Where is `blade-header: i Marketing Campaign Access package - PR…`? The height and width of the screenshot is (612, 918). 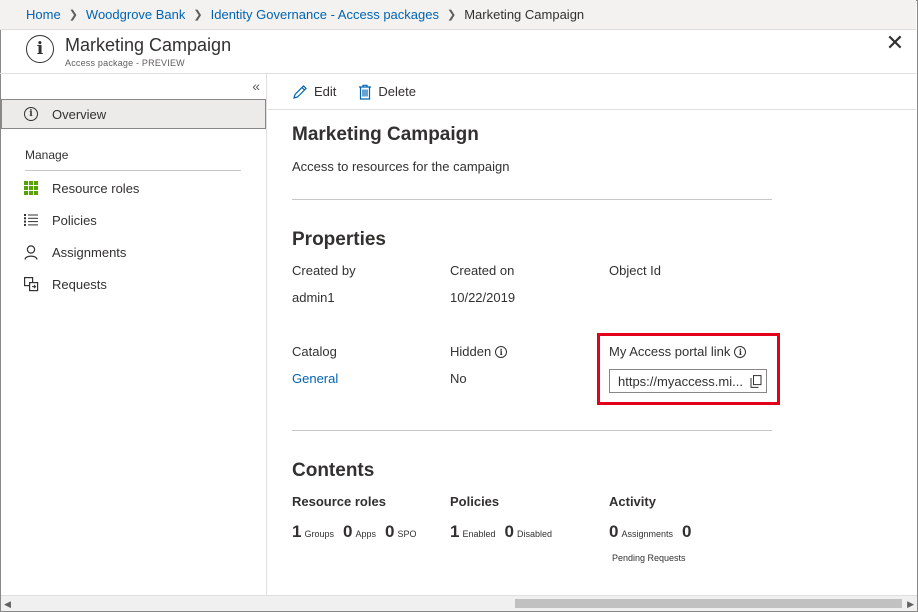
blade-header: i Marketing Campaign Access package - PR… is located at coordinates (458, 52).